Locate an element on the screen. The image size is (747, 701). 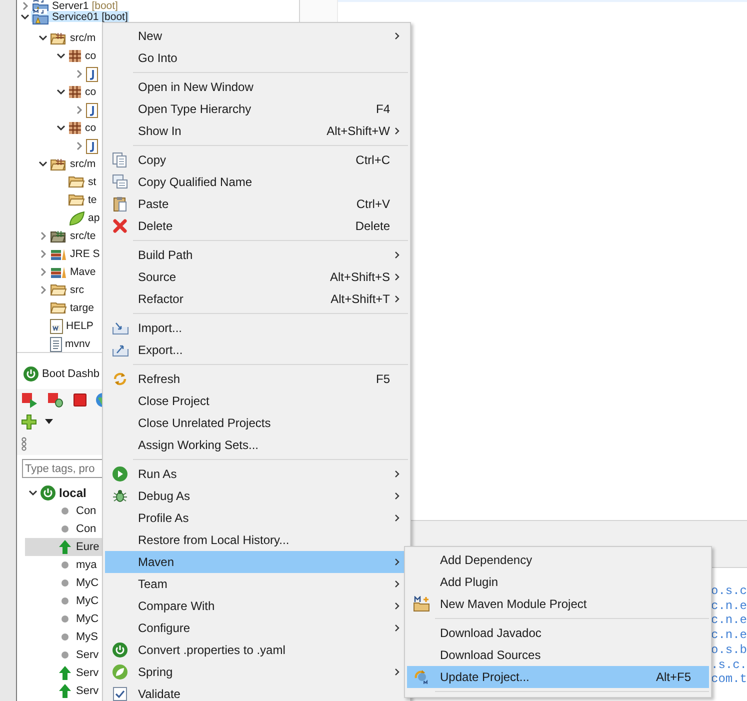
console-line: o.s.b is located at coordinates (729, 650).